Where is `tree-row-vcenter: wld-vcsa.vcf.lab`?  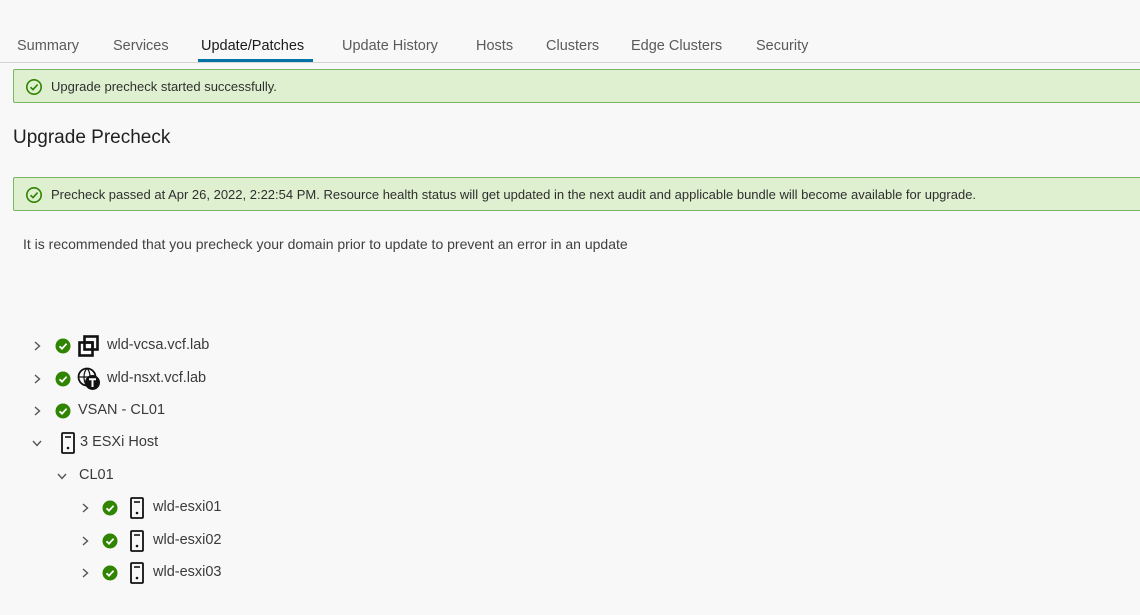 tree-row-vcenter: wld-vcsa.vcf.lab is located at coordinates (180, 346).